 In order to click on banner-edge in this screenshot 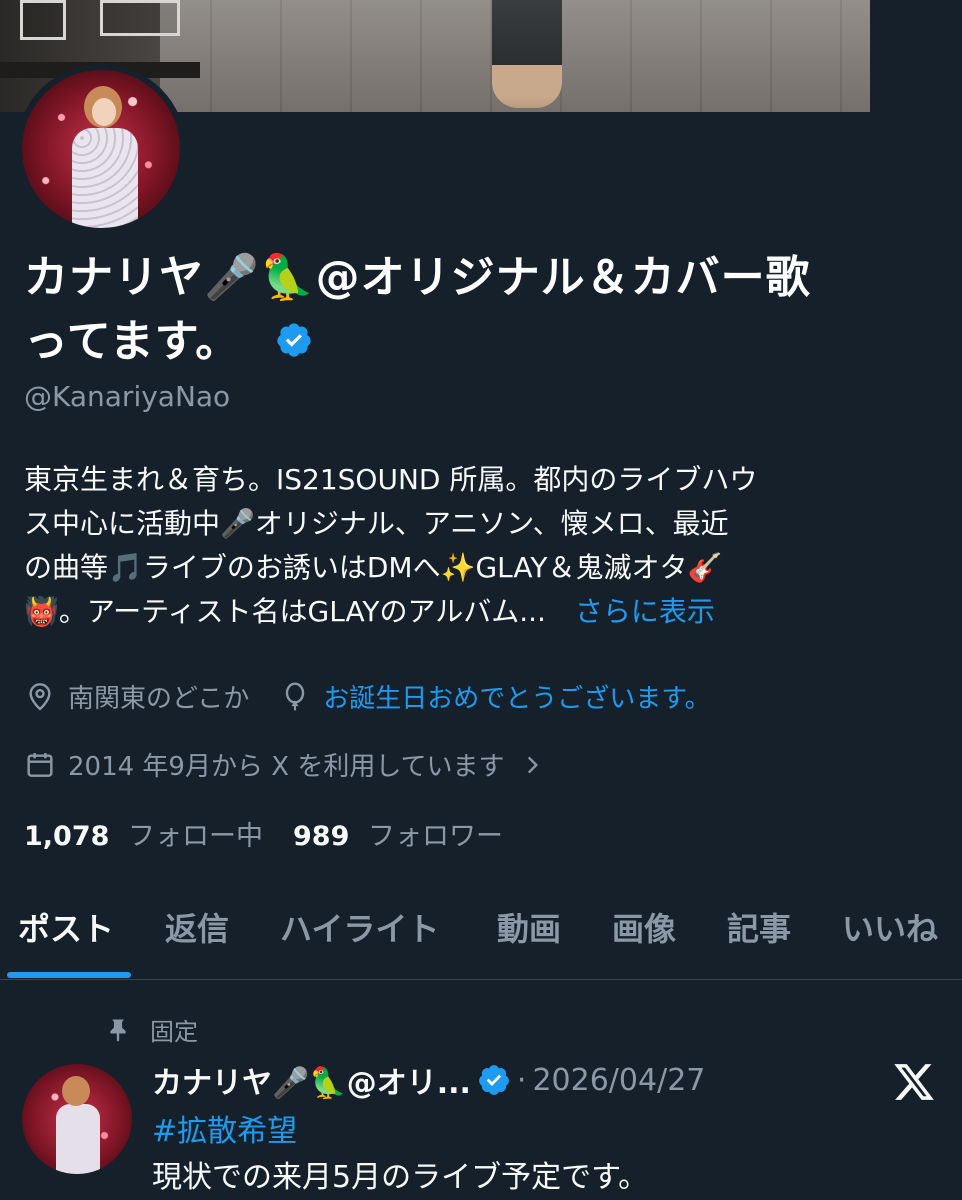, I will do `click(916, 56)`.